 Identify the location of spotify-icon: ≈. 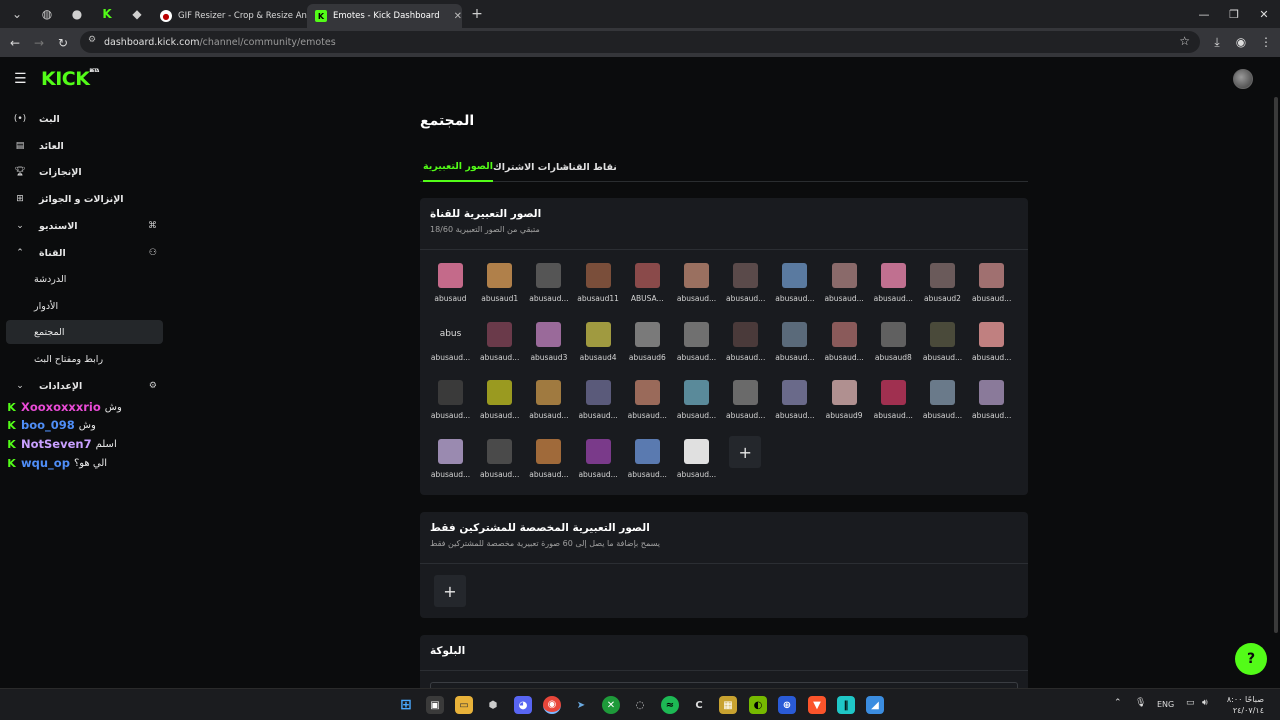
(670, 705).